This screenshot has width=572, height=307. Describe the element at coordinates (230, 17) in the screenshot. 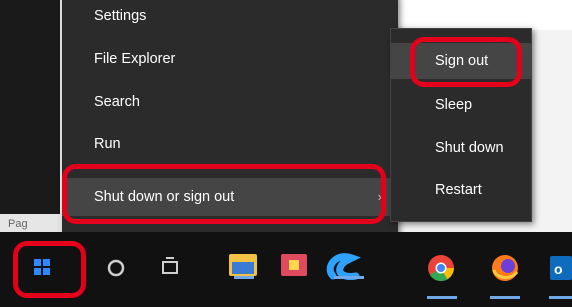

I see `menu-item-settings: Settings` at that location.